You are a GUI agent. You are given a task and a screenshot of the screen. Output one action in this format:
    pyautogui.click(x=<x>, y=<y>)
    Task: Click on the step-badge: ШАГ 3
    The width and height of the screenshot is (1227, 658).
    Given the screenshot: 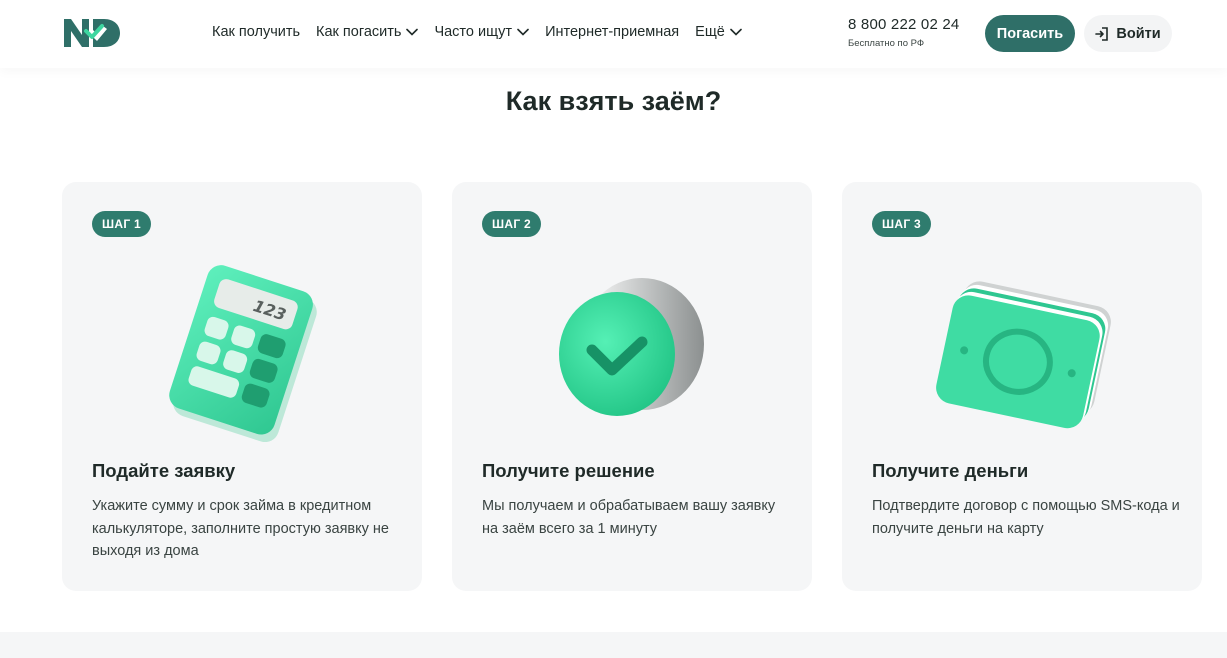 What is the action you would take?
    pyautogui.click(x=902, y=224)
    